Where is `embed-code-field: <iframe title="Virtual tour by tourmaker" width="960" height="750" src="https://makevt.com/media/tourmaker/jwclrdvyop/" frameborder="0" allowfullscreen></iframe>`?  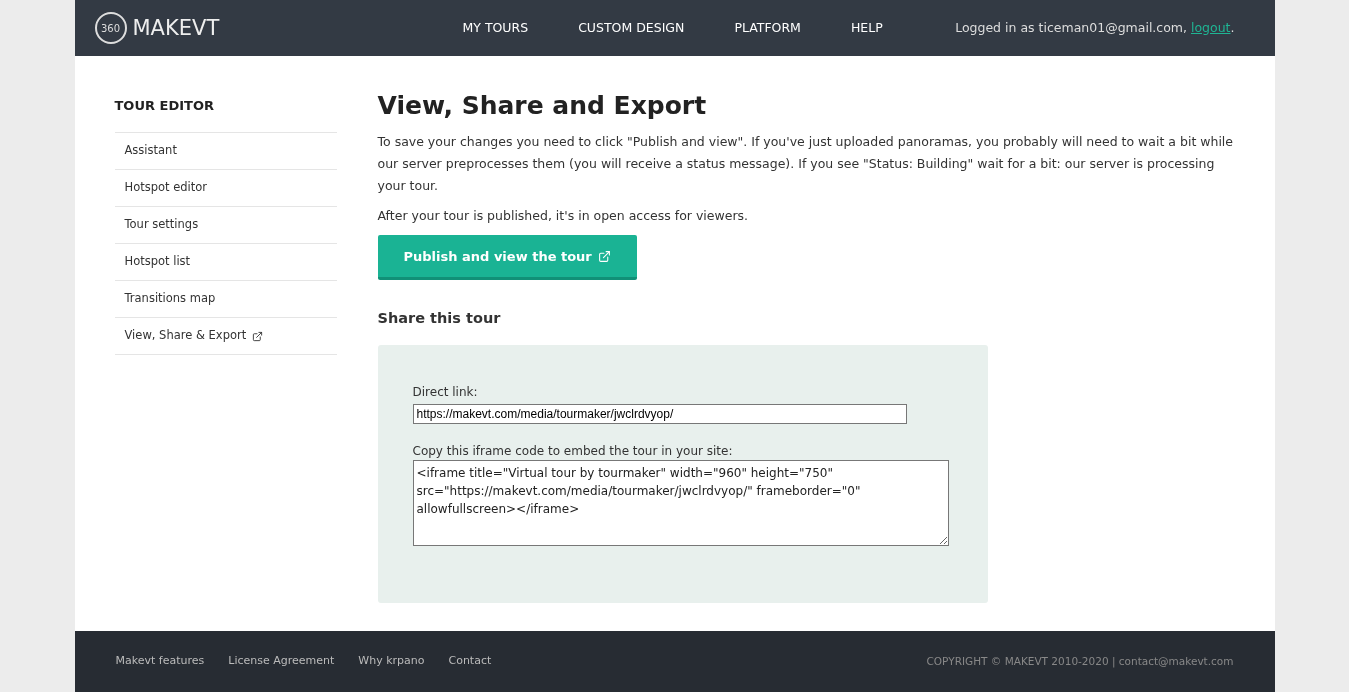 embed-code-field: <iframe title="Virtual tour by tourmaker" width="960" height="750" src="https://makevt.com/media/tourmaker/jwclrdvyop/" frameborder="0" allowfullscreen></iframe> is located at coordinates (680, 503).